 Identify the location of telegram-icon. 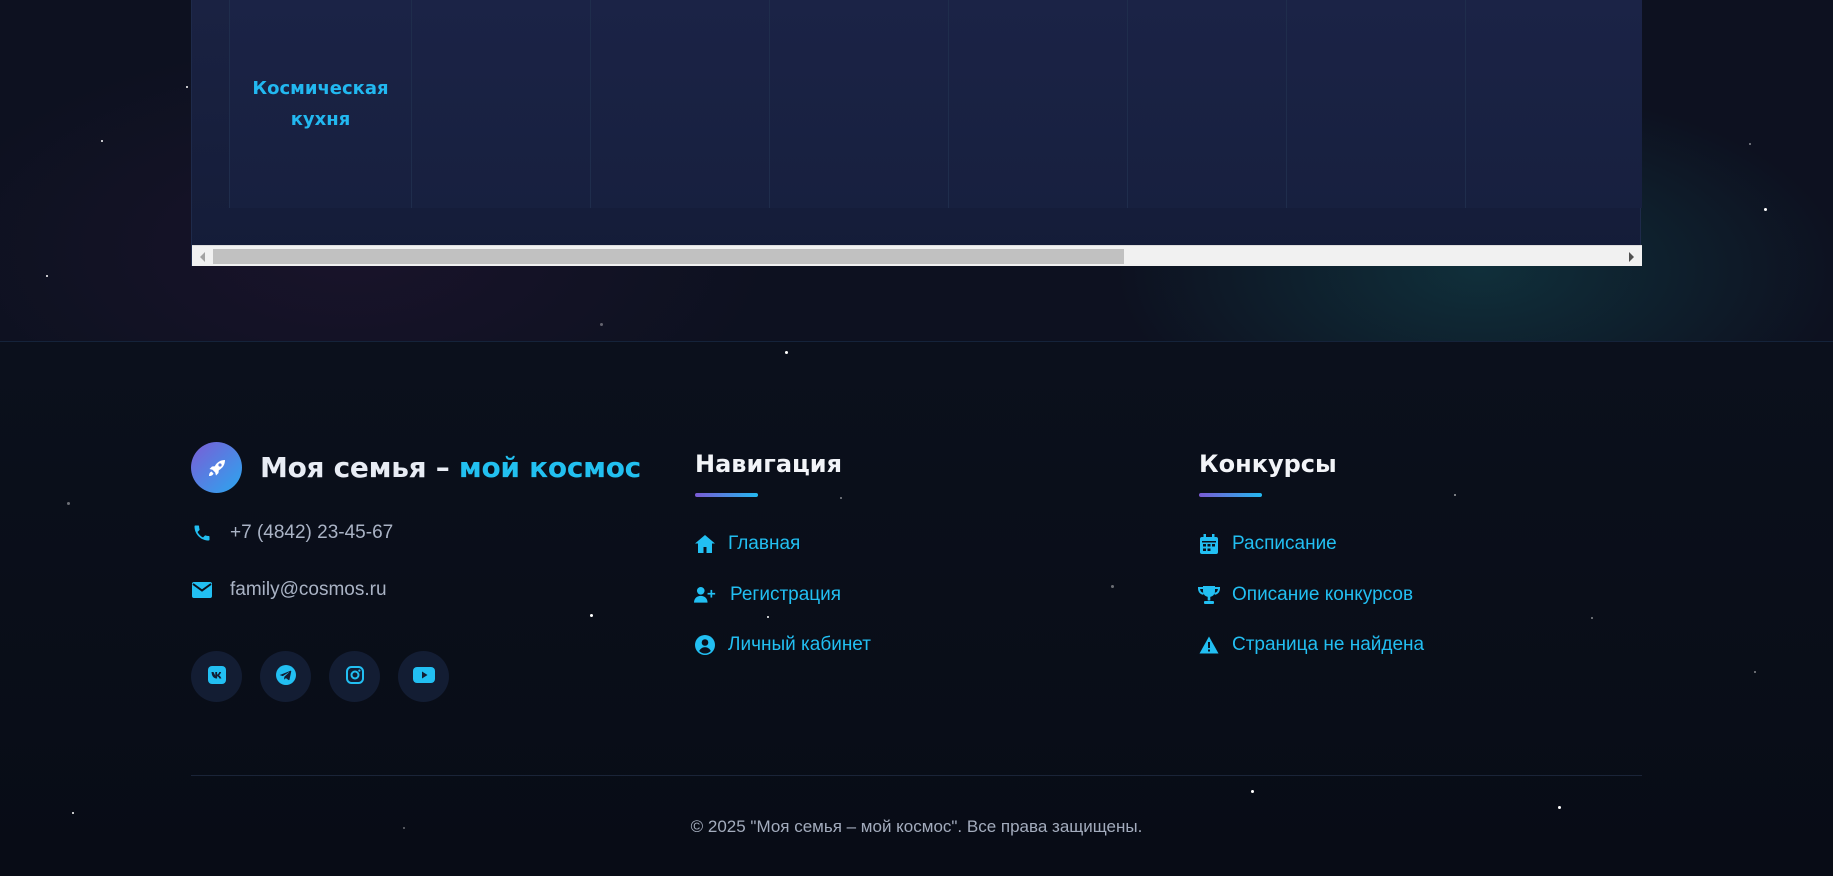
(285, 676).